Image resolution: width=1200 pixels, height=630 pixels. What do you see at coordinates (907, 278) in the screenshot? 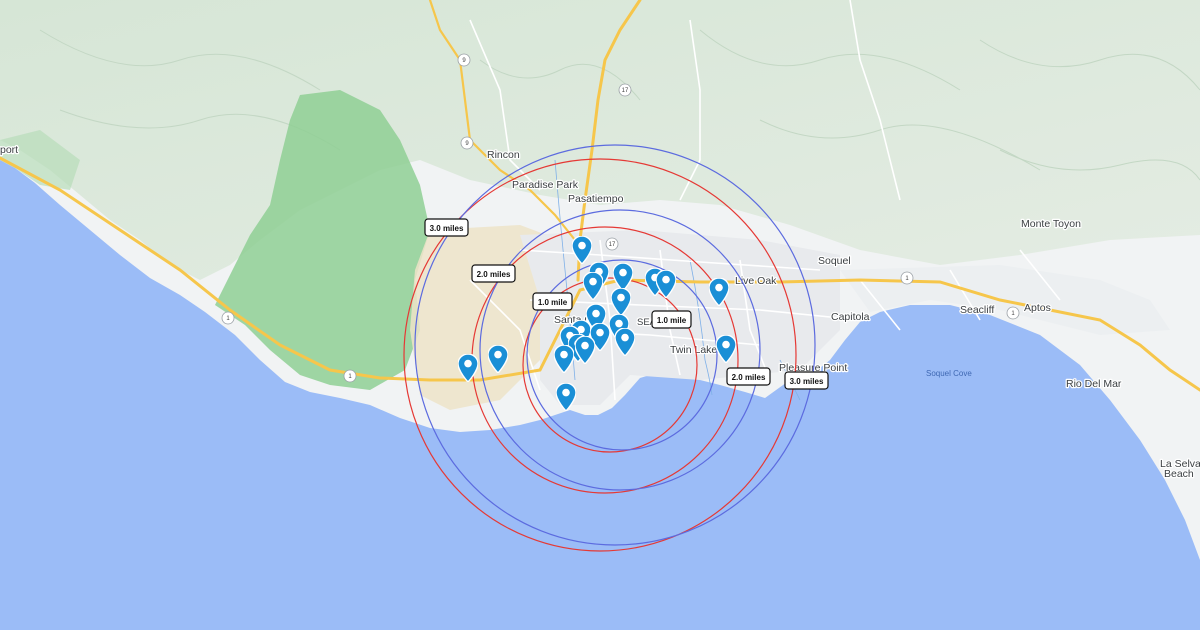
I see `shield-1c: 1` at bounding box center [907, 278].